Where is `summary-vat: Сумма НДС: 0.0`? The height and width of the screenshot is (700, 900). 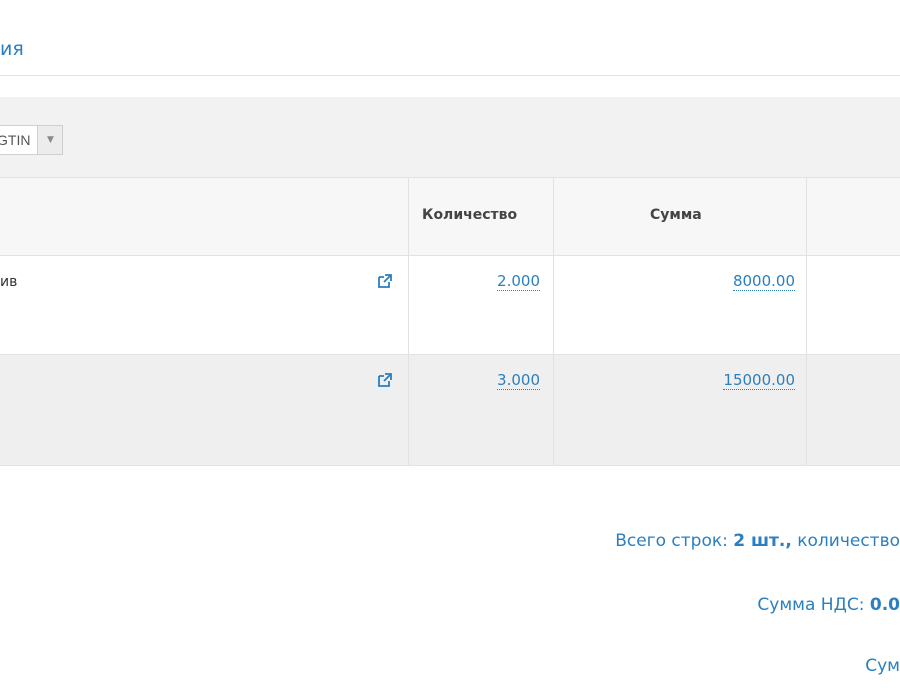 summary-vat: Сумма НДС: 0.0 is located at coordinates (828, 605).